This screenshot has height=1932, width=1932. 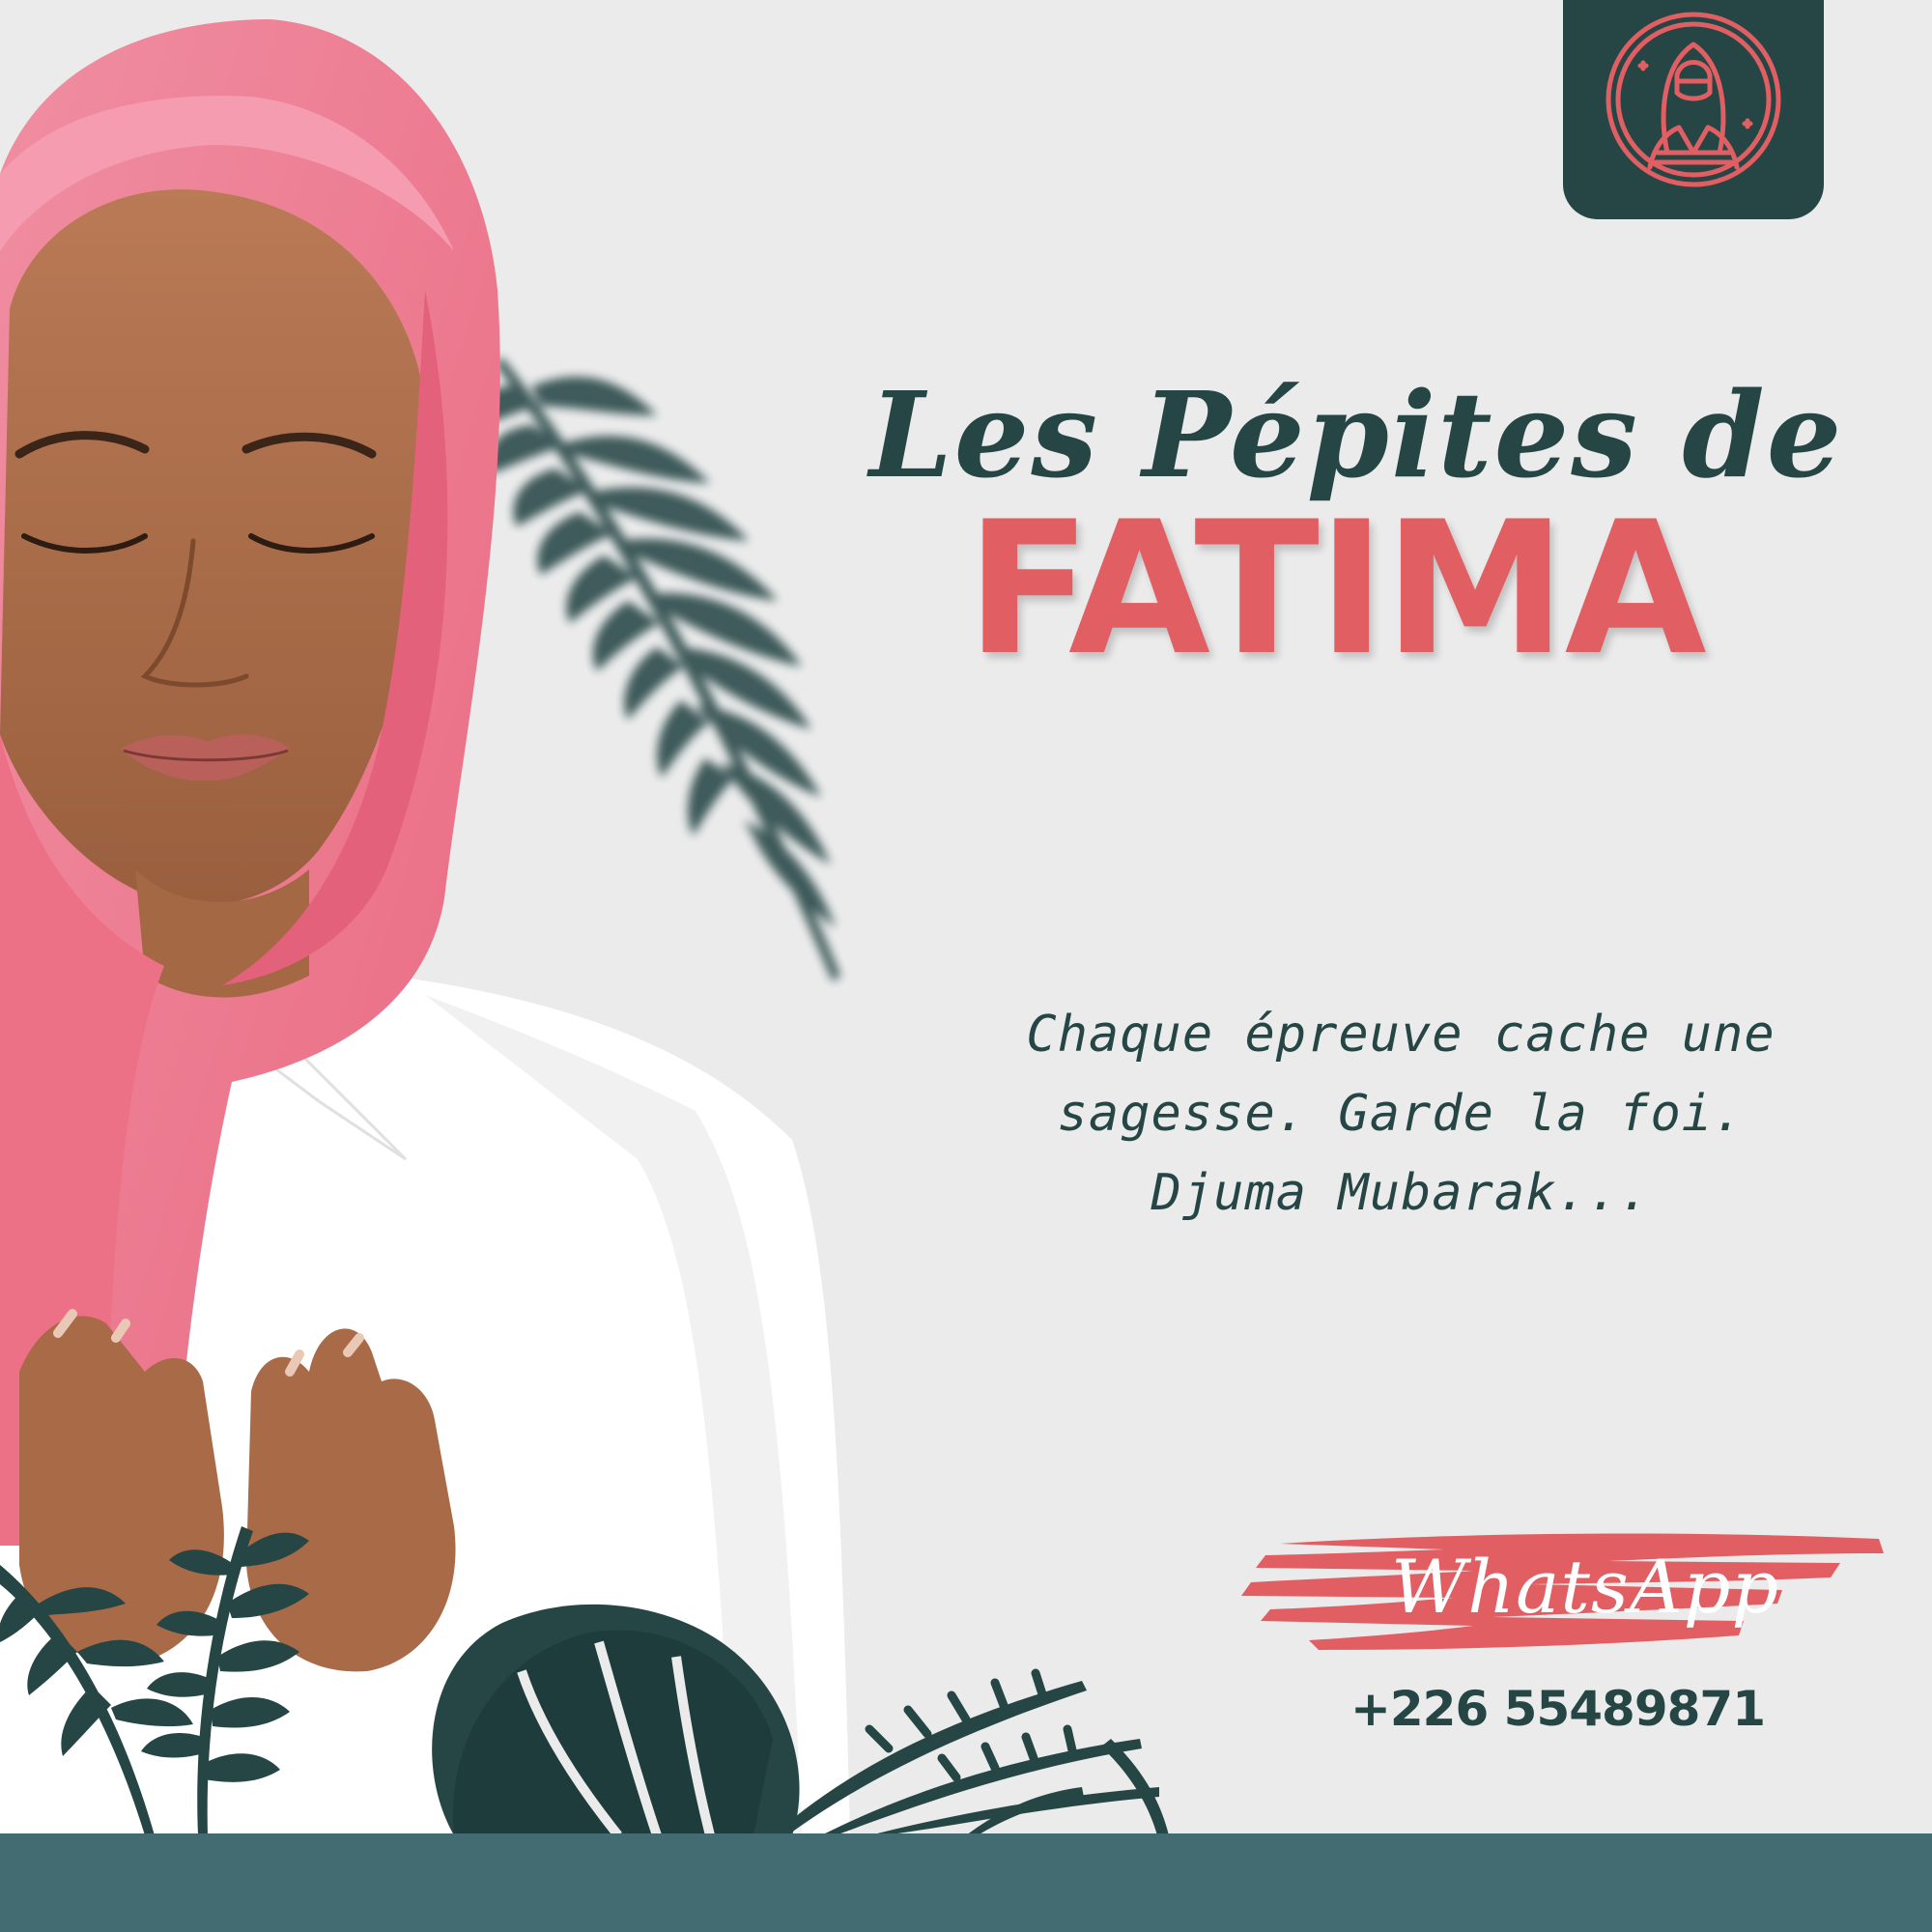 I want to click on bottom-band, so click(x=966, y=1882).